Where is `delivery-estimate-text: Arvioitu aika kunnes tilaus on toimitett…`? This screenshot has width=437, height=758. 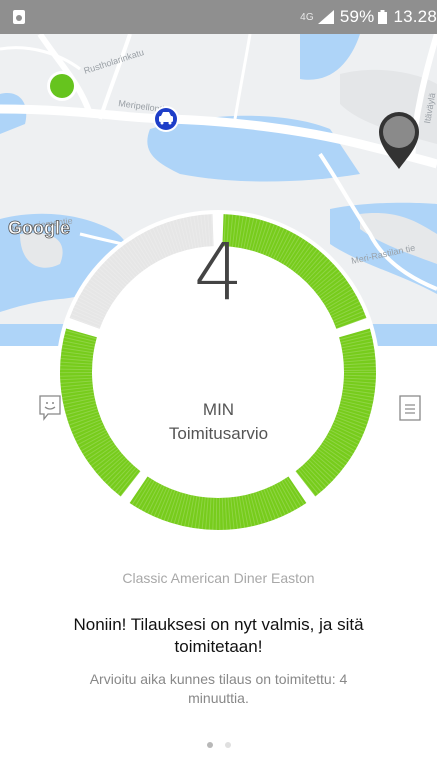 delivery-estimate-text: Arvioitu aika kunnes tilaus on toimitett… is located at coordinates (218, 688).